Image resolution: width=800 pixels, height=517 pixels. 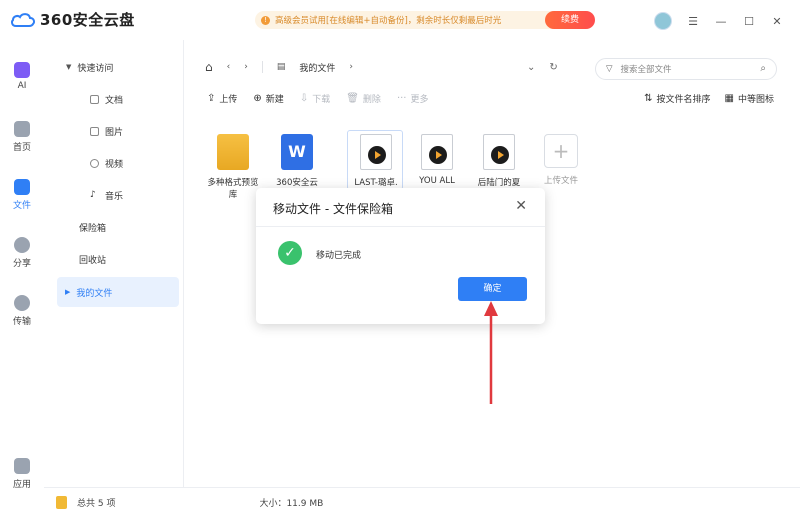 I want to click on rail-item-transfer: 传输, so click(x=22, y=311).